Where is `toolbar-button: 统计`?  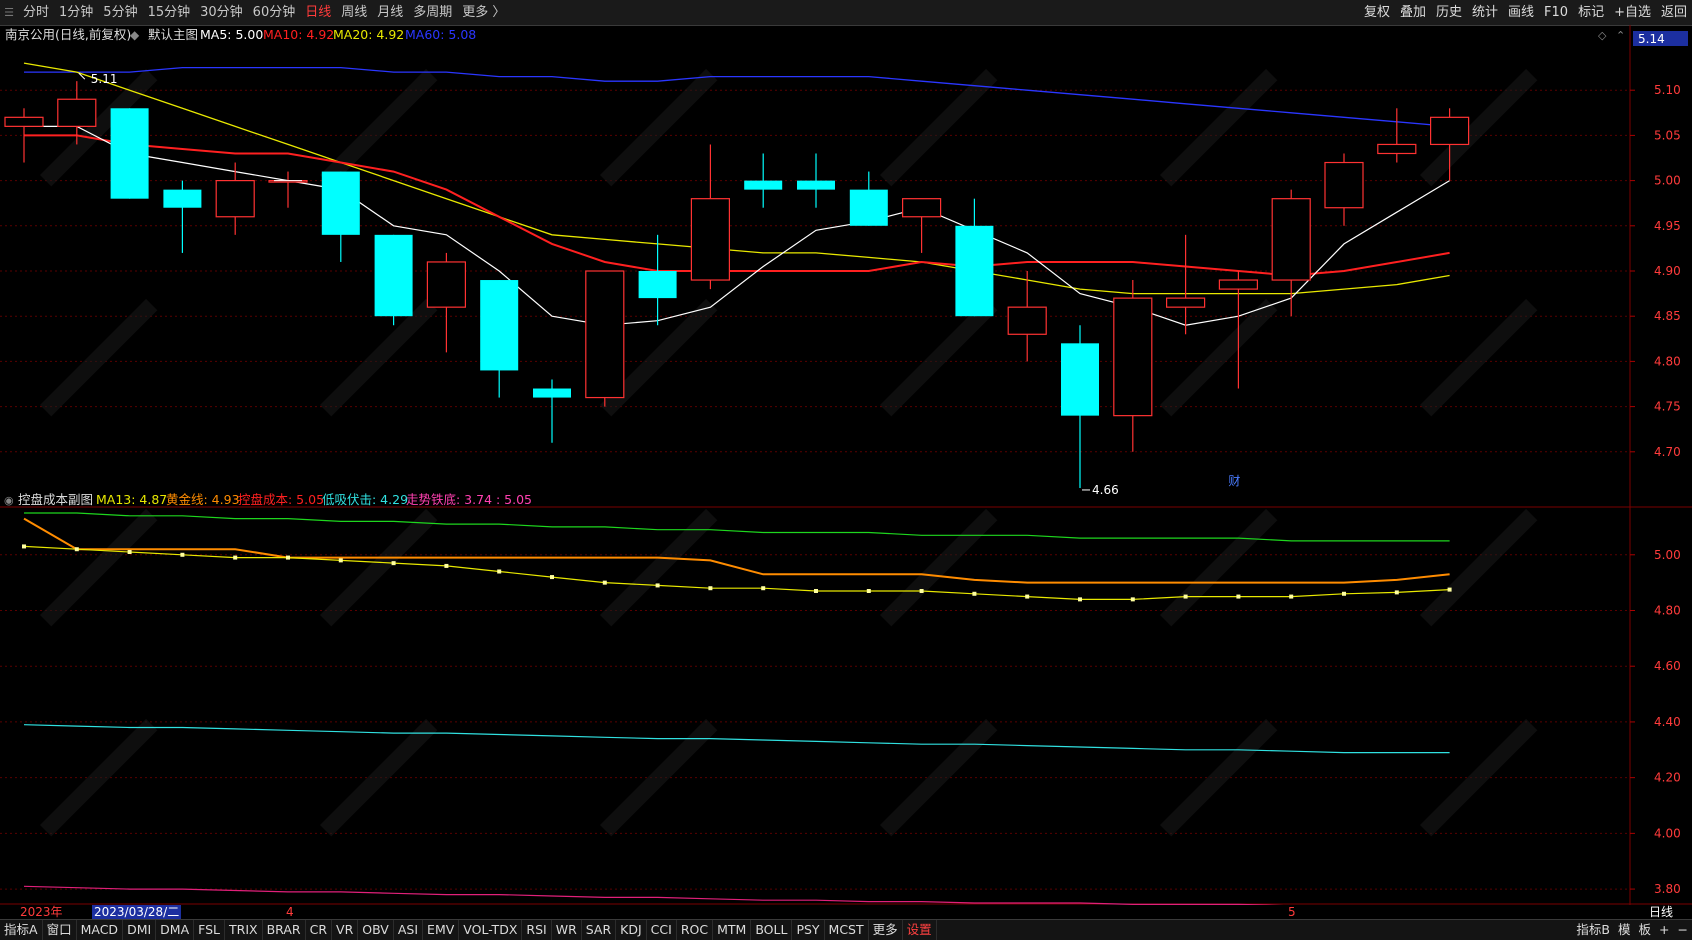 toolbar-button: 统计 is located at coordinates (1485, 12).